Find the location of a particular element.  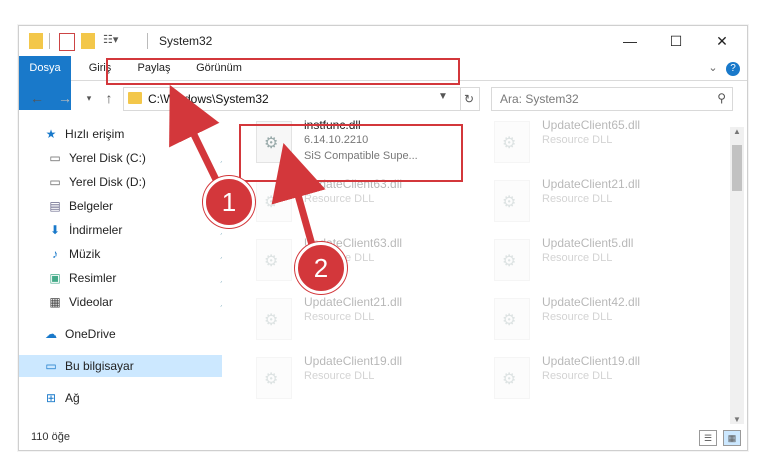

details-view-icon: ☰ is located at coordinates (708, 438).